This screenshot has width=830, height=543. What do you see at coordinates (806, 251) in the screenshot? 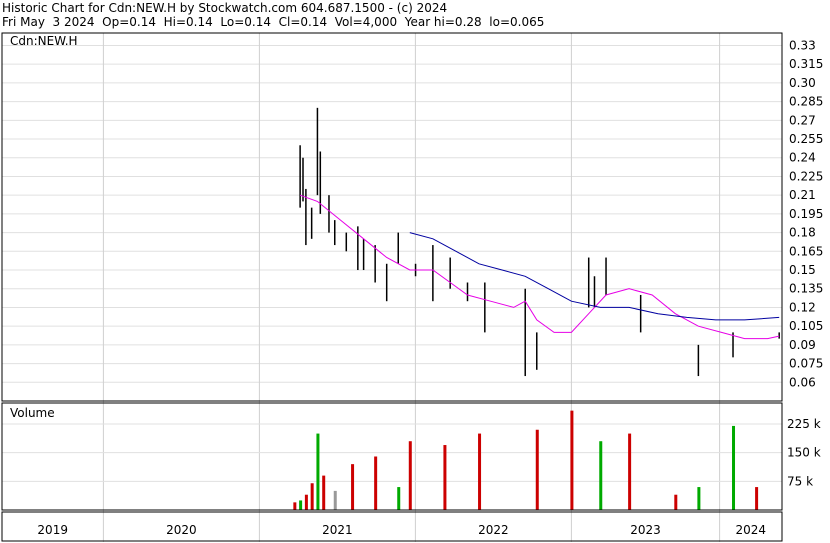
I see `price-tick-label: 0.165` at bounding box center [806, 251].